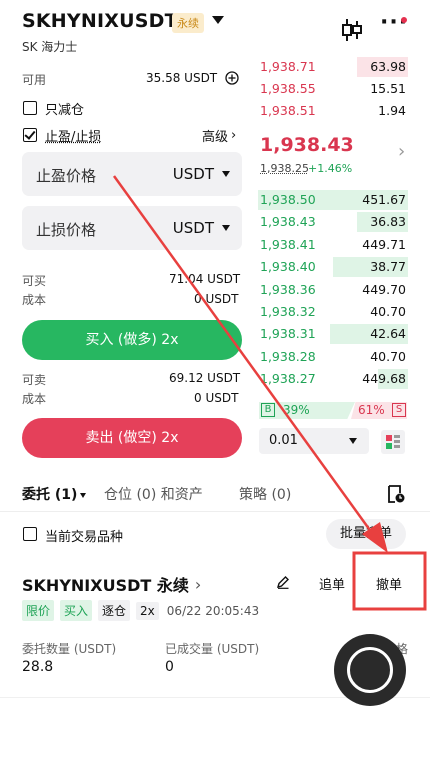 This screenshot has height=772, width=430. What do you see at coordinates (388, 66) in the screenshot?
I see `ask-qty: 63.98` at bounding box center [388, 66].